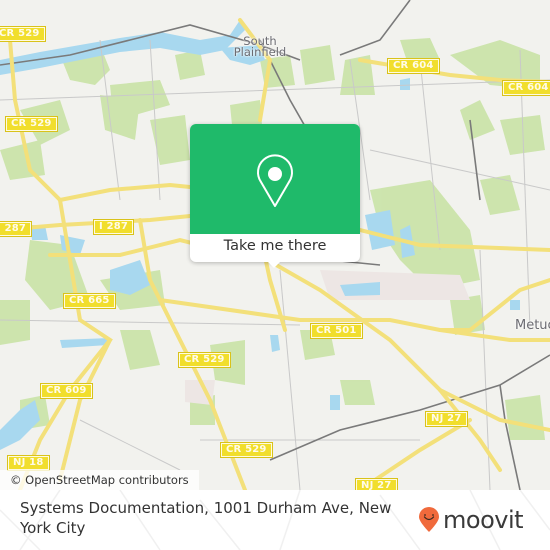 The image size is (550, 550). Describe the element at coordinates (275, 248) in the screenshot. I see `take-me-there-button: Take me there` at that location.